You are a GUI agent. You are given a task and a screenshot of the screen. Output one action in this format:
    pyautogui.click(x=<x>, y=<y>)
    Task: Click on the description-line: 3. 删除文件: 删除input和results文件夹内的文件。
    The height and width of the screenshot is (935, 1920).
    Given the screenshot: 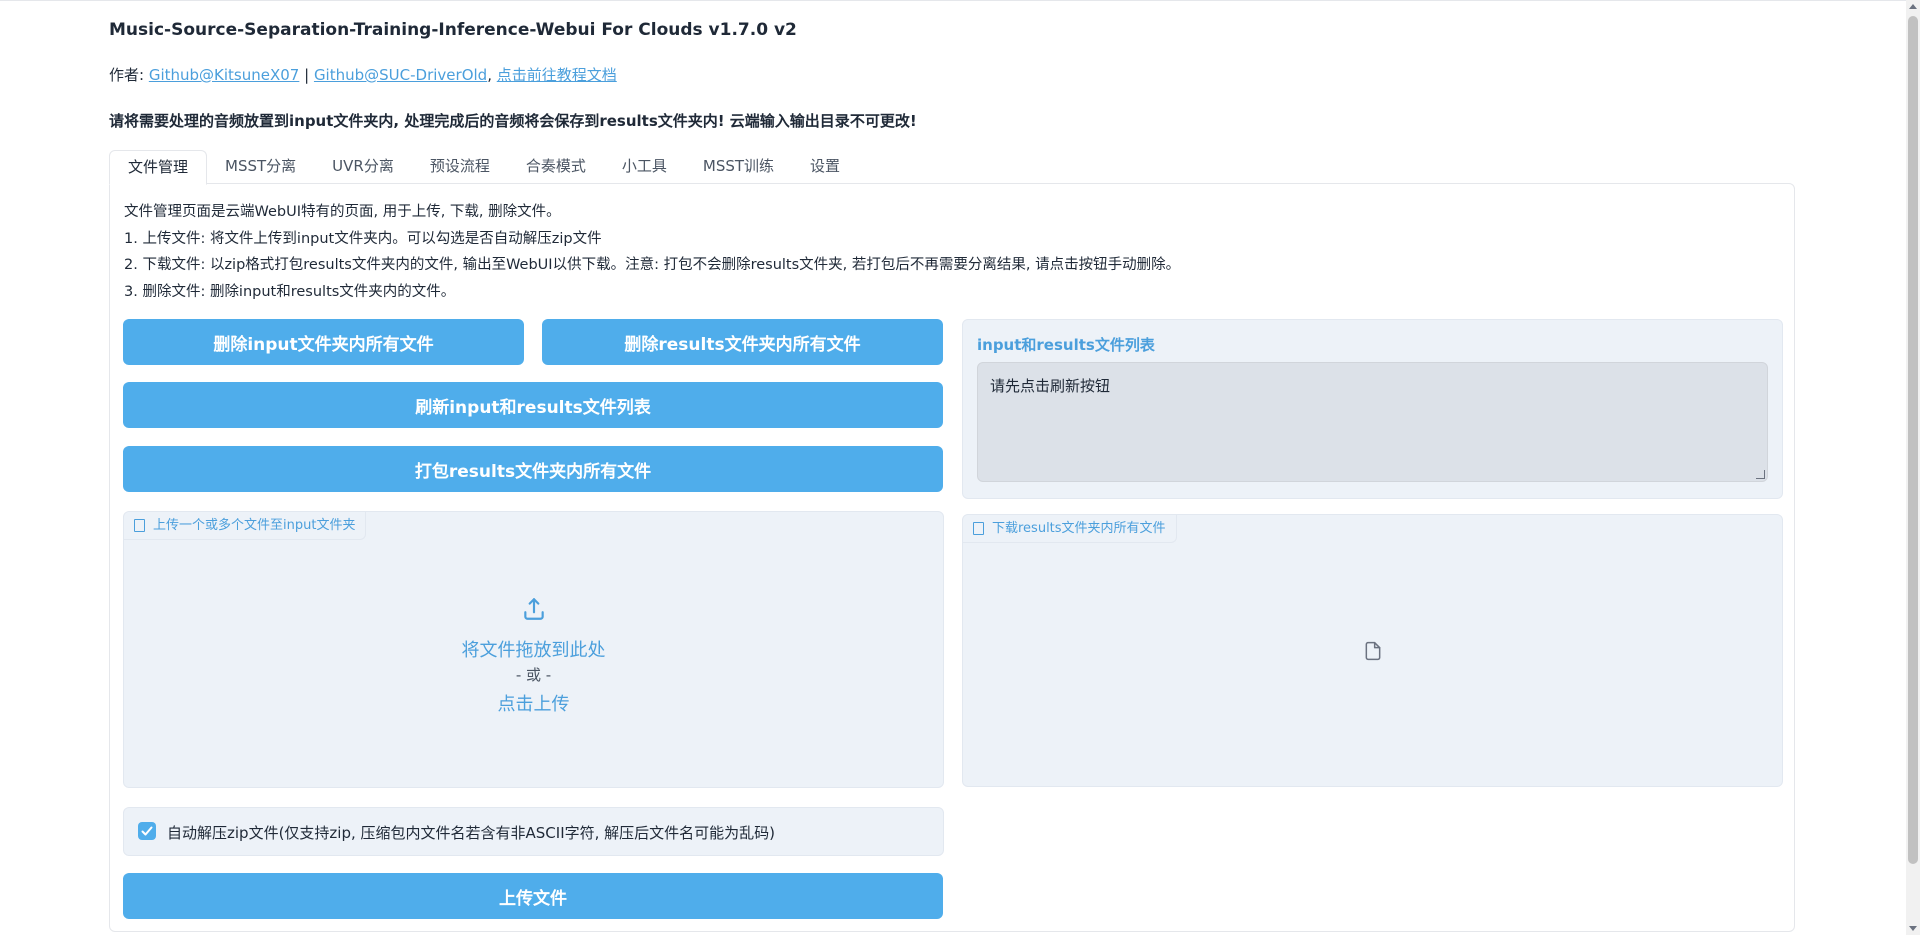 What is the action you would take?
    pyautogui.click(x=290, y=291)
    